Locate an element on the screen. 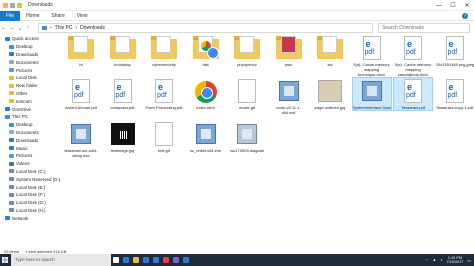 This screenshot has width=474, height=266. sidebar-item: System Reserved (D:) is located at coordinates (30, 179).